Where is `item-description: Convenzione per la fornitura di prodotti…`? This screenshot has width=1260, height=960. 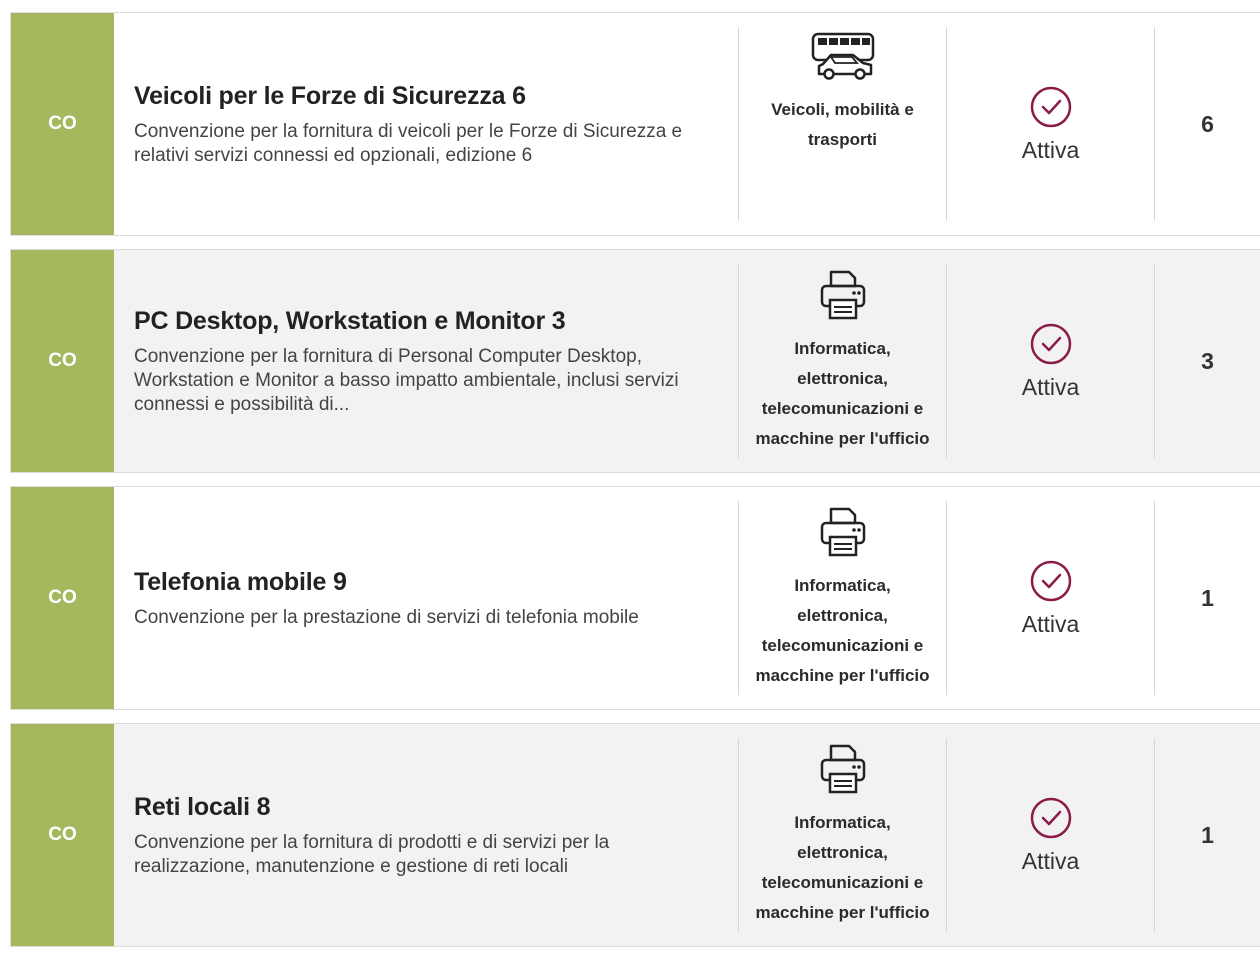 item-description: Convenzione per la fornitura di prodotti… is located at coordinates (372, 854).